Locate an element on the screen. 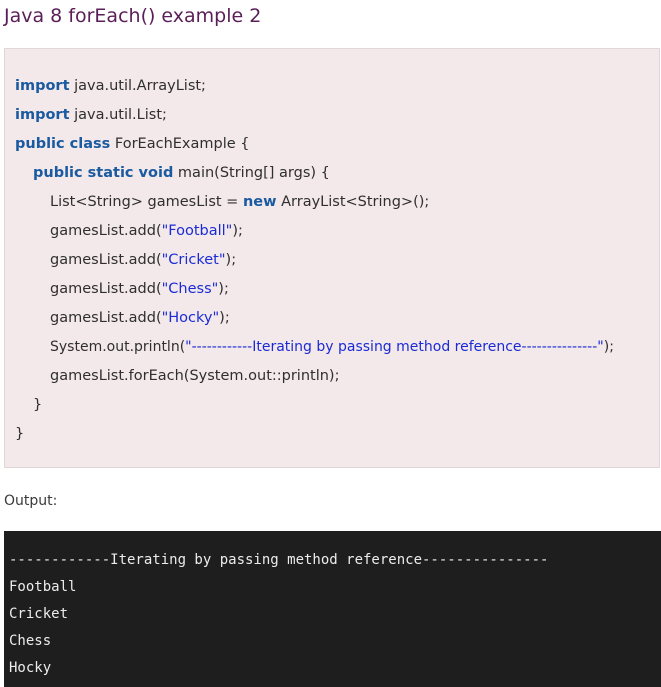  code-line-close-method: } is located at coordinates (37, 405).